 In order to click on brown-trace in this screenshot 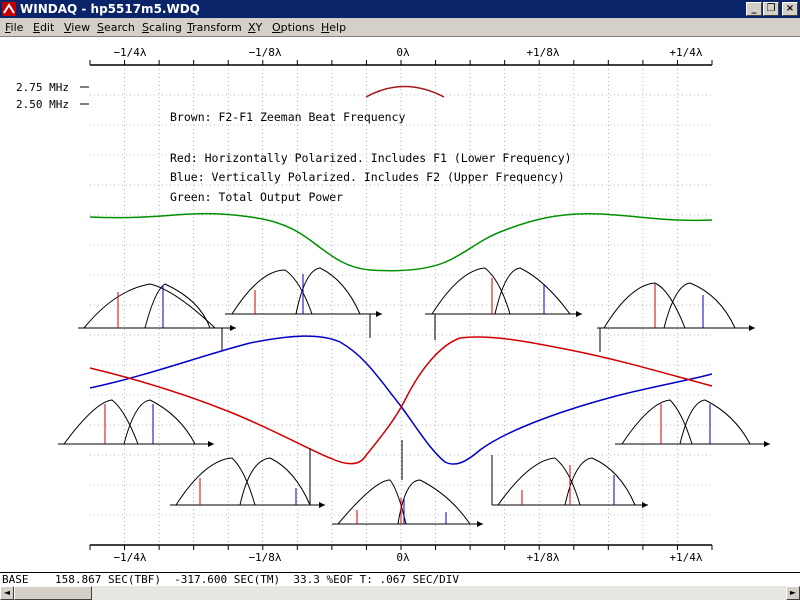, I will do `click(405, 91)`.